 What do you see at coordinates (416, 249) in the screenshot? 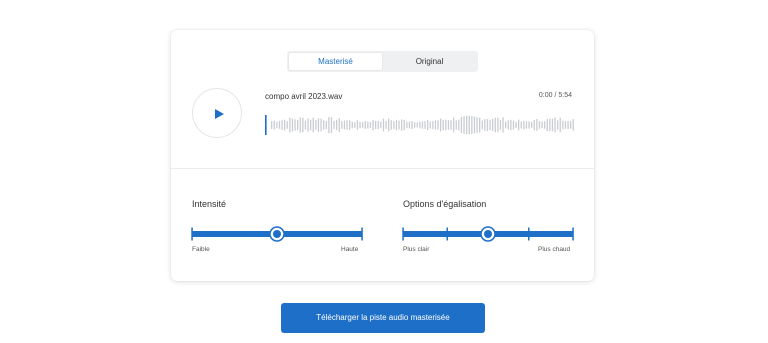
I see `eq-min-label: Plus clair` at bounding box center [416, 249].